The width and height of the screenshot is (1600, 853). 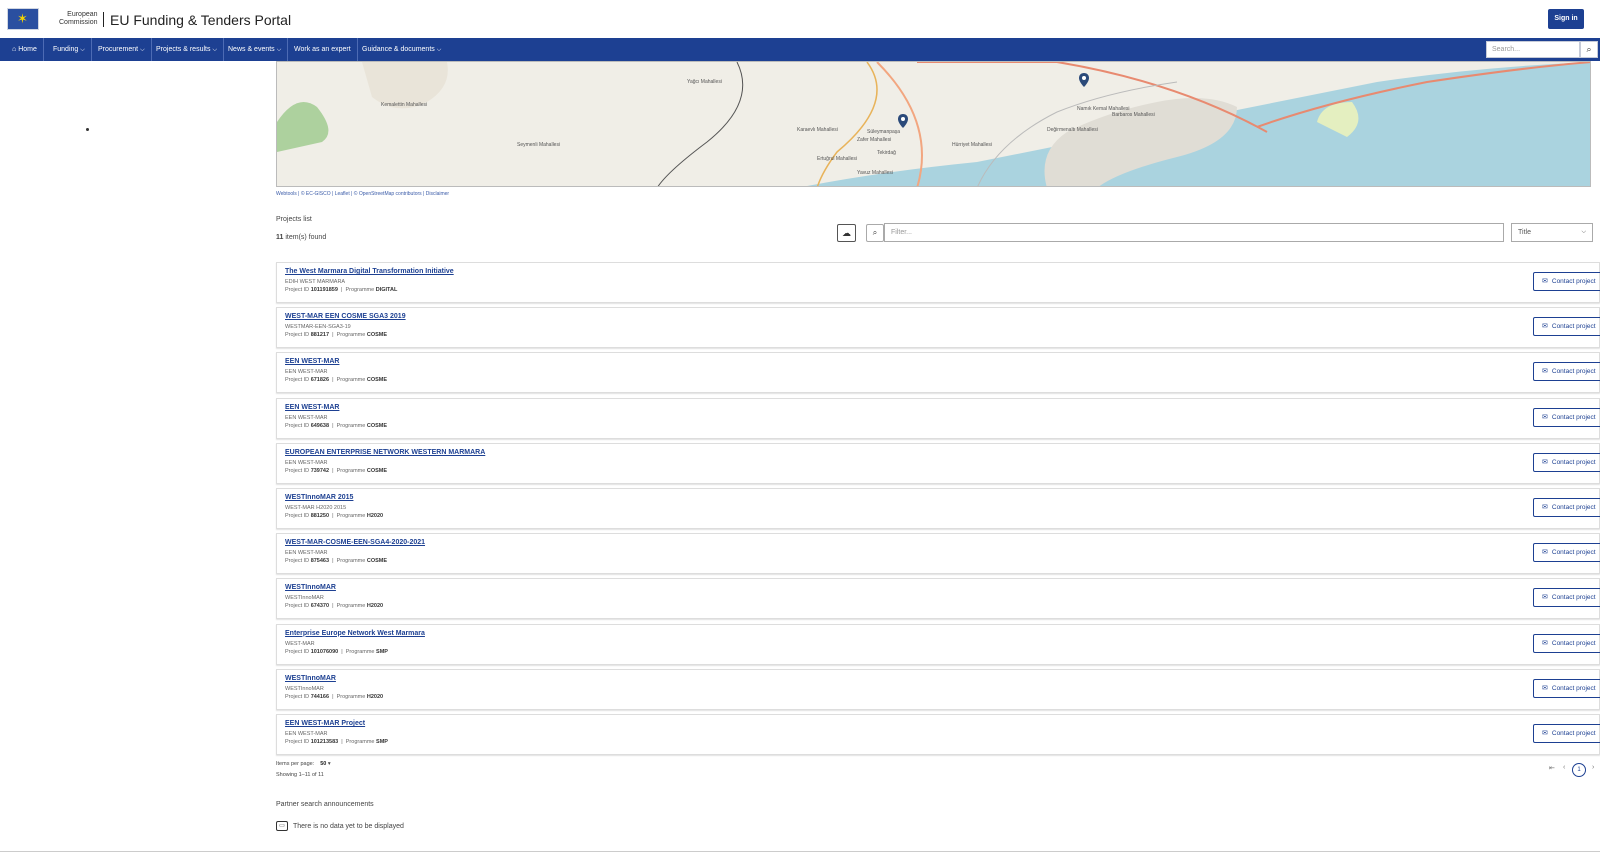 I want to click on chevron-left-icon: ‹, so click(x=1564, y=767).